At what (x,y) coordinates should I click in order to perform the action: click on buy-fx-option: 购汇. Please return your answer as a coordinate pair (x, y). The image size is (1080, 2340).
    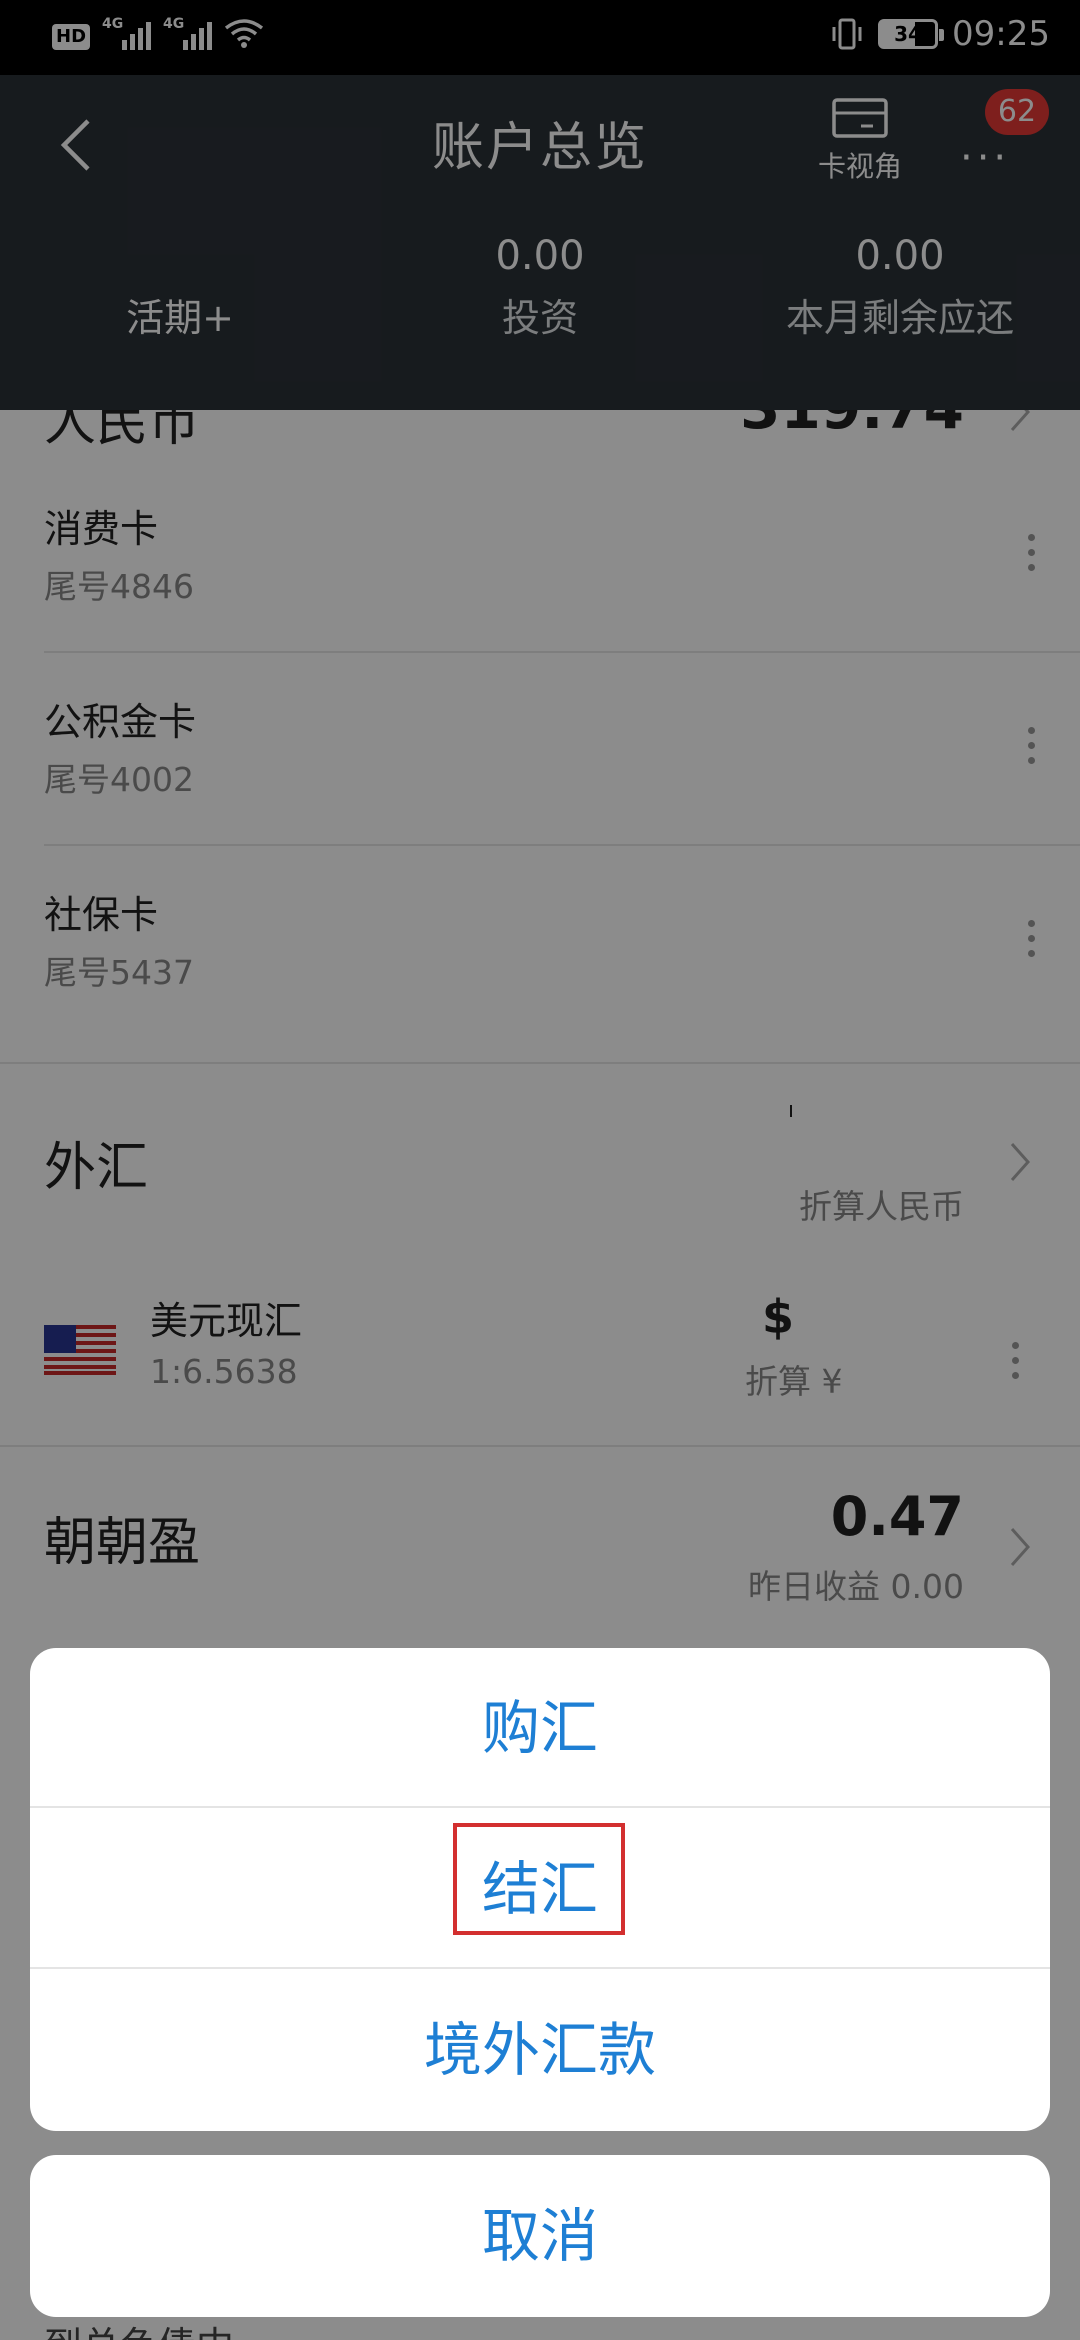
    Looking at the image, I should click on (540, 1728).